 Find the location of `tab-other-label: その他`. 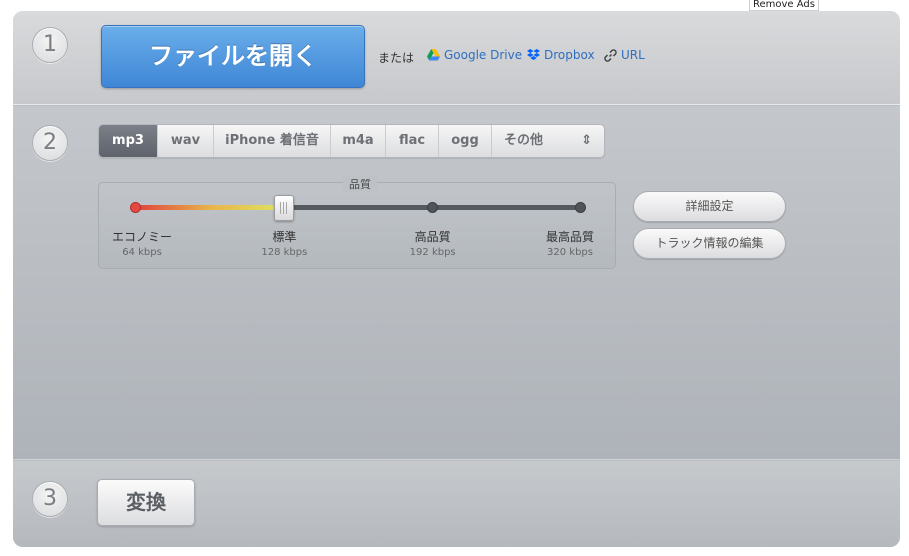

tab-other-label: その他 is located at coordinates (524, 140).